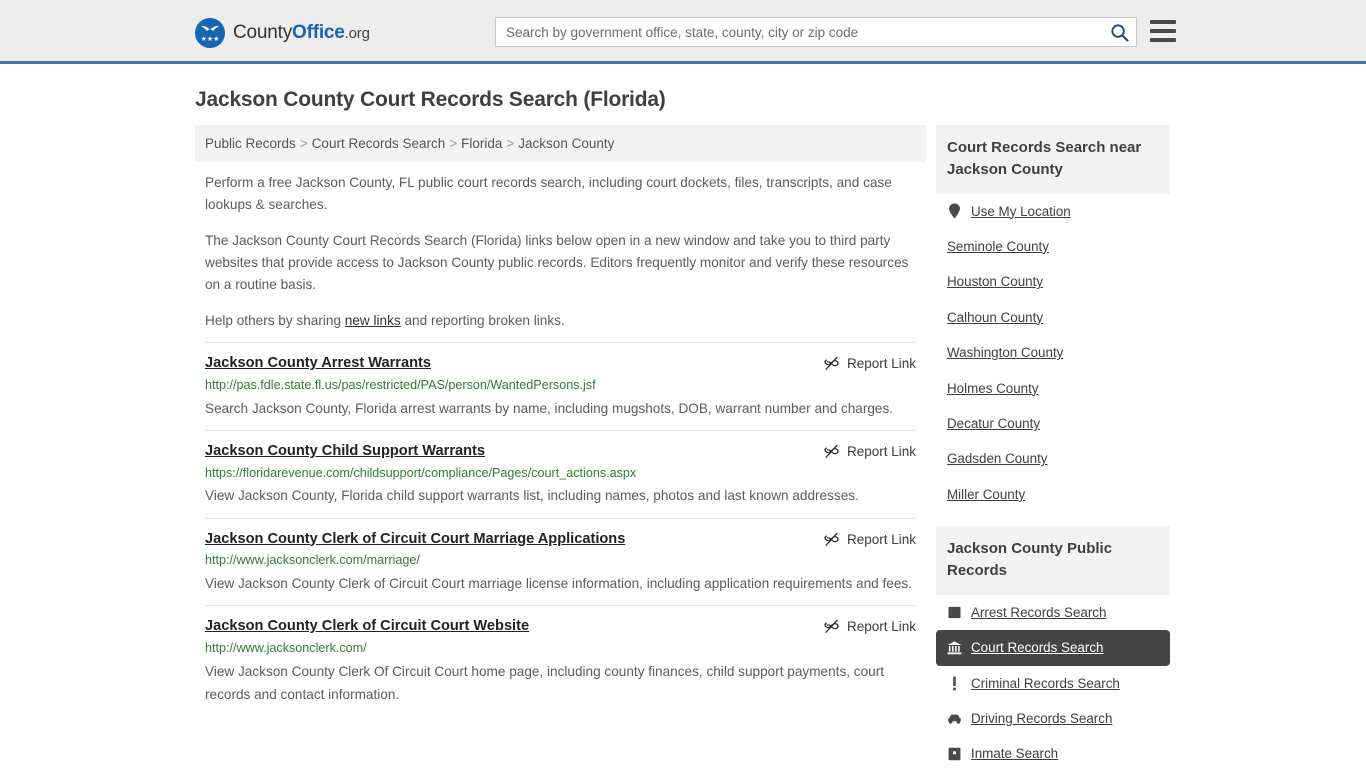  I want to click on sidebar-nearby-item: Seminole County, so click(1053, 246).